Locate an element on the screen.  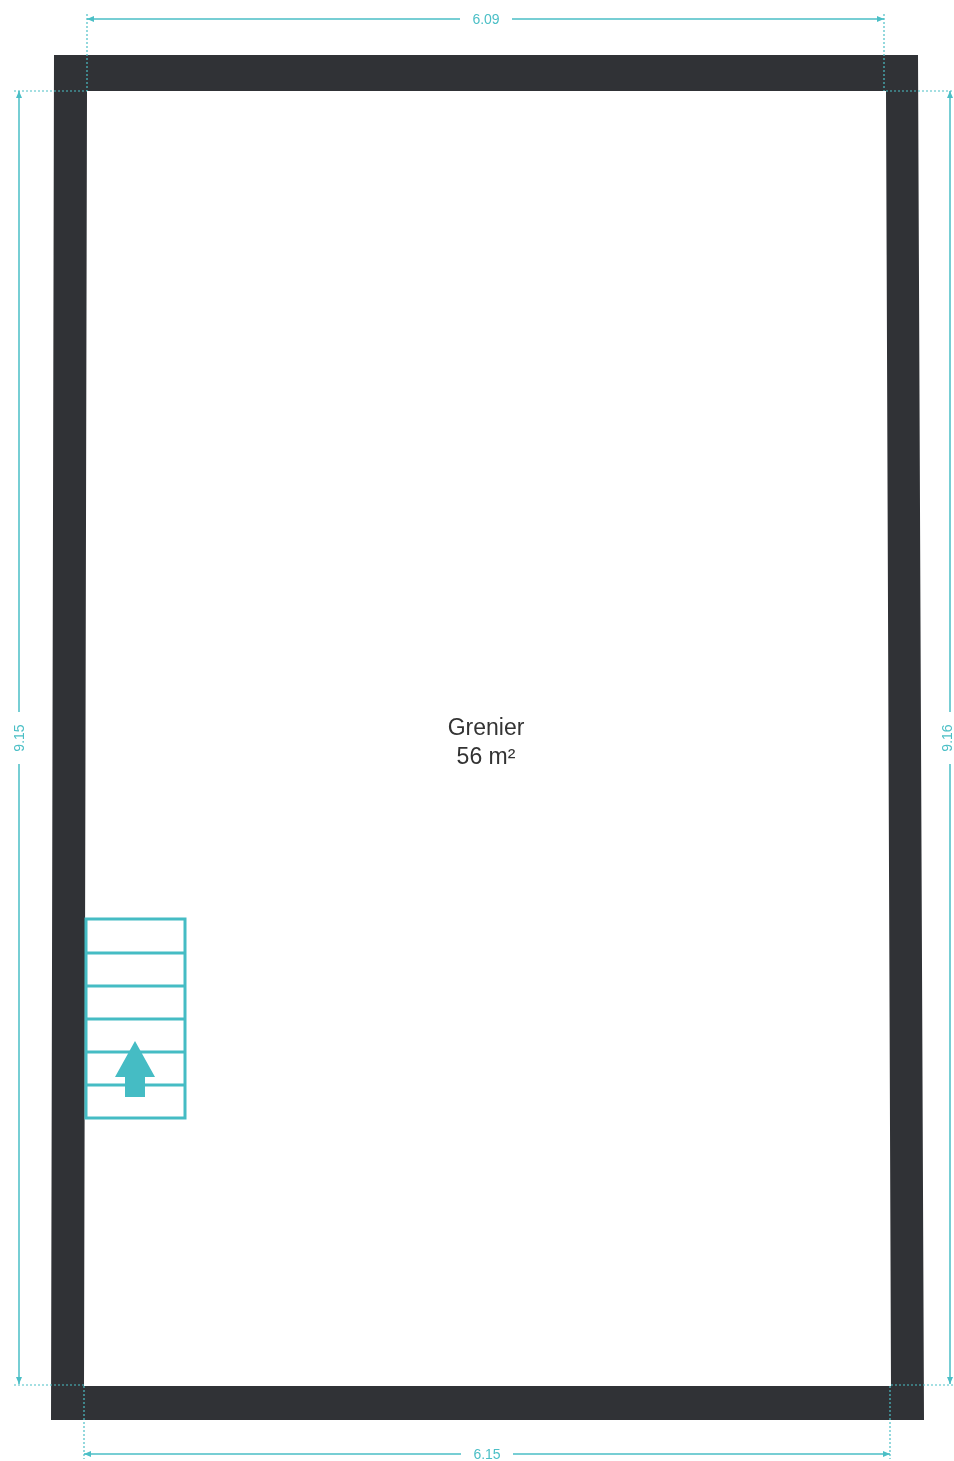
room-name: Grenier is located at coordinates (486, 727).